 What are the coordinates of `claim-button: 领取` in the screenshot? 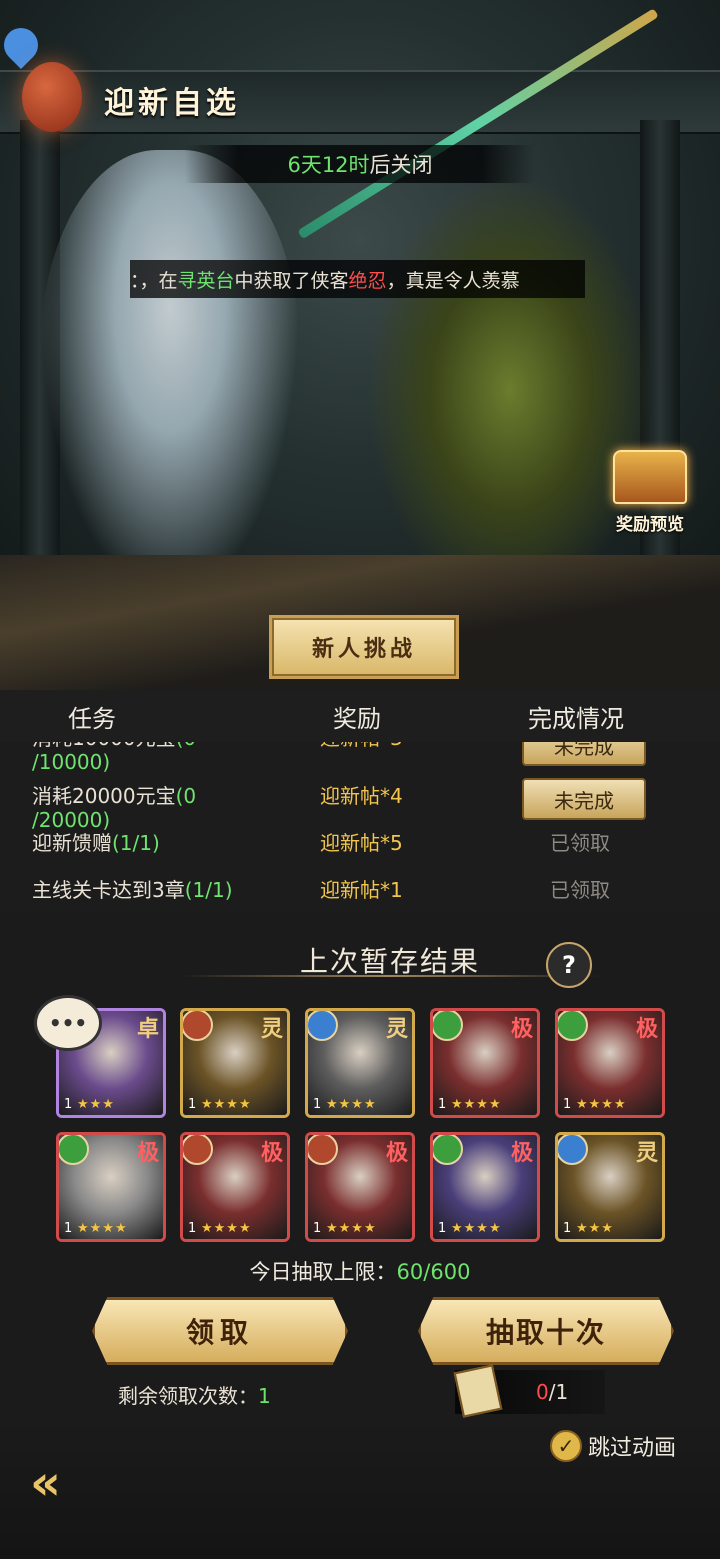 It's located at (220, 1331).